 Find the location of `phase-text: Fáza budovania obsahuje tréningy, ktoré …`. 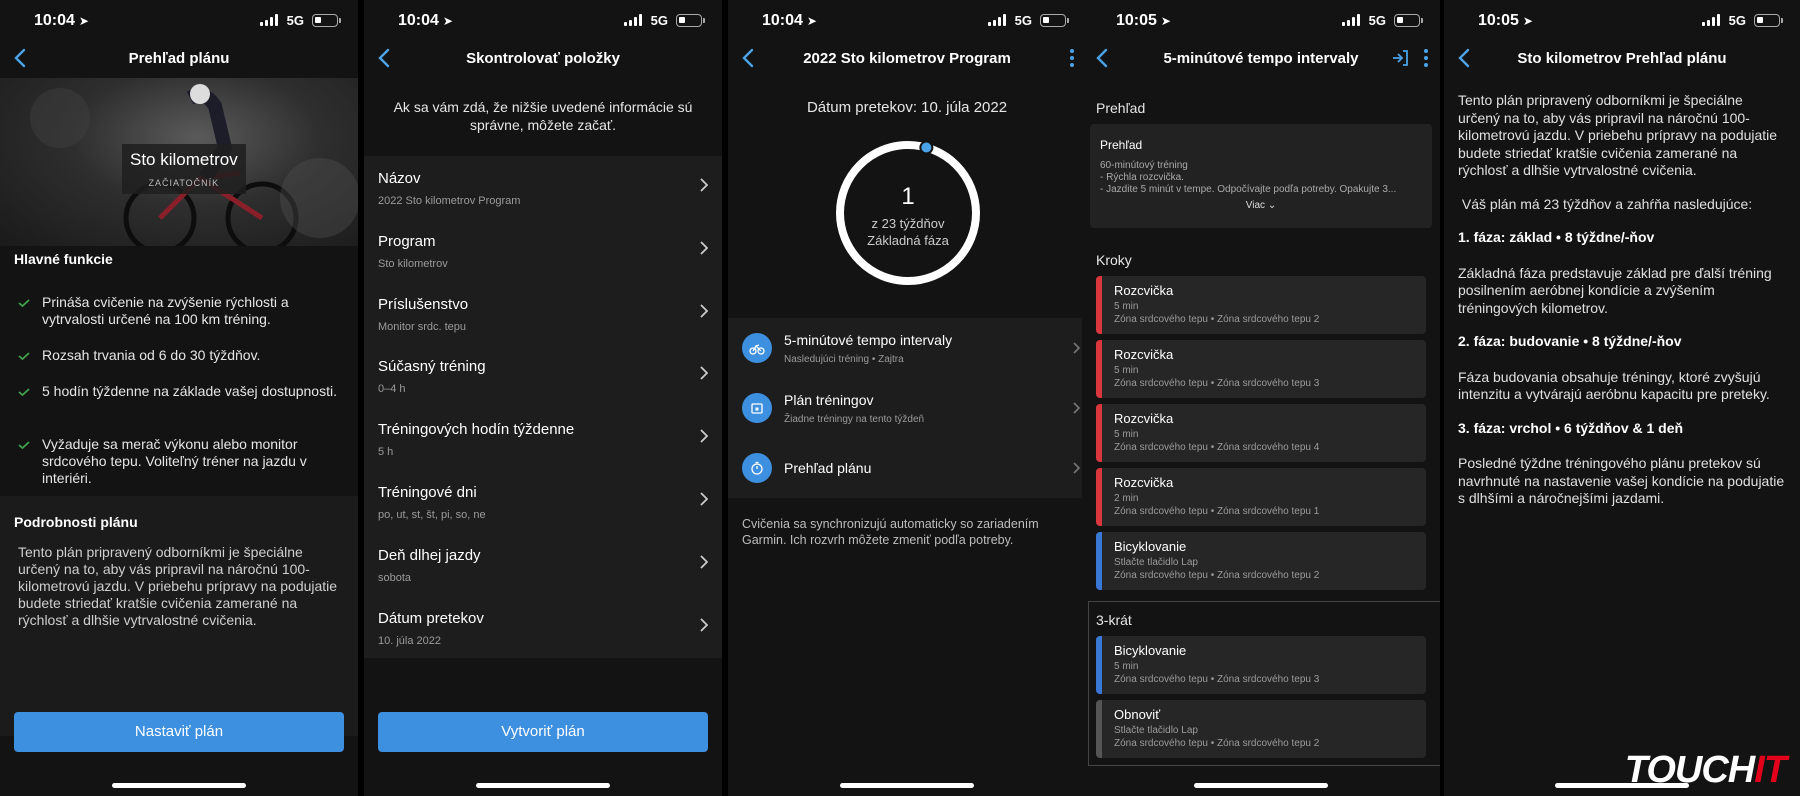

phase-text: Fáza budovania obsahuje tréningy, ktoré … is located at coordinates (1614, 385).